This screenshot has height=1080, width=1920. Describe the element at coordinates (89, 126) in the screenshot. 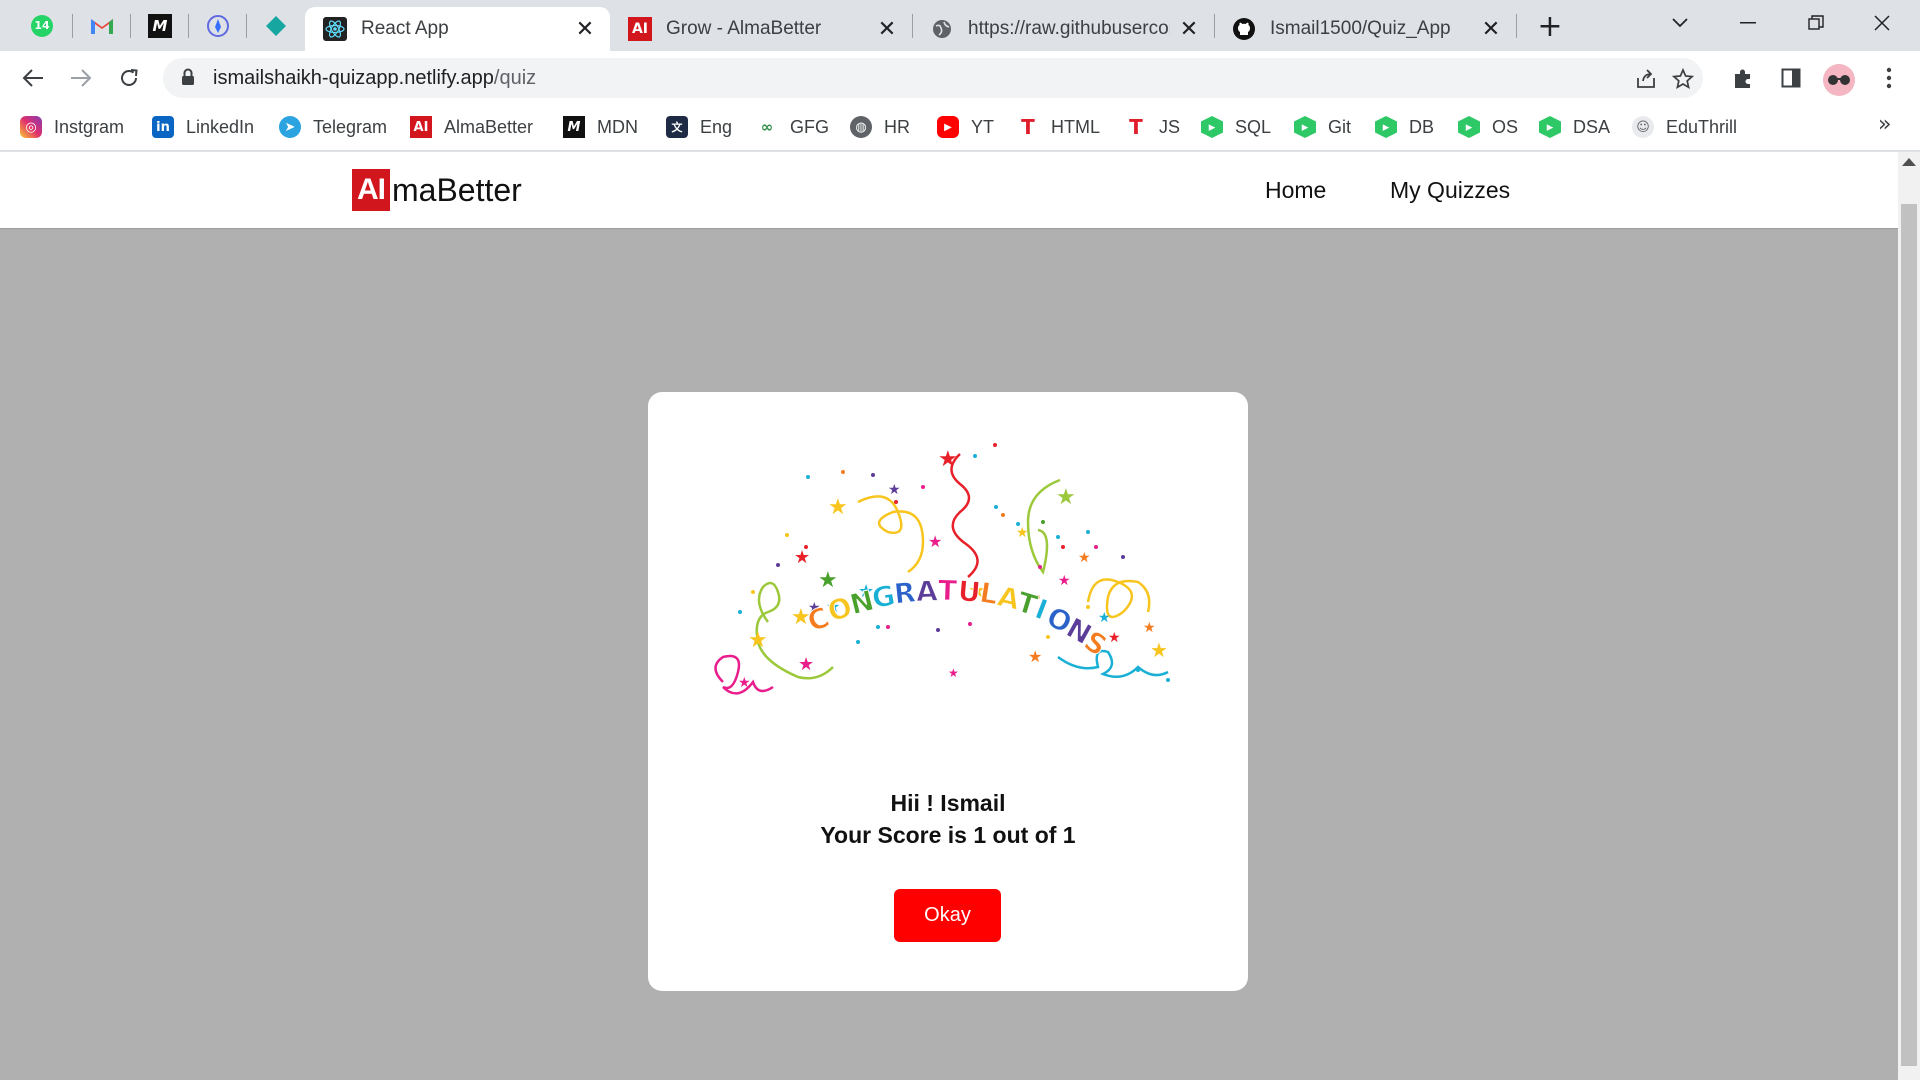

I see `bookmark-label: Instgram` at that location.